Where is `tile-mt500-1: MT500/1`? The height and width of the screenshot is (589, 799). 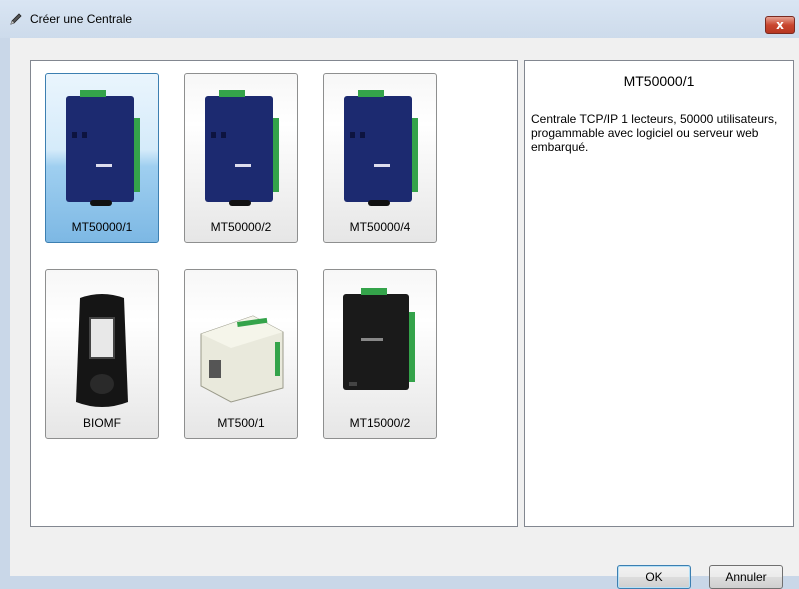 tile-mt500-1: MT500/1 is located at coordinates (241, 354).